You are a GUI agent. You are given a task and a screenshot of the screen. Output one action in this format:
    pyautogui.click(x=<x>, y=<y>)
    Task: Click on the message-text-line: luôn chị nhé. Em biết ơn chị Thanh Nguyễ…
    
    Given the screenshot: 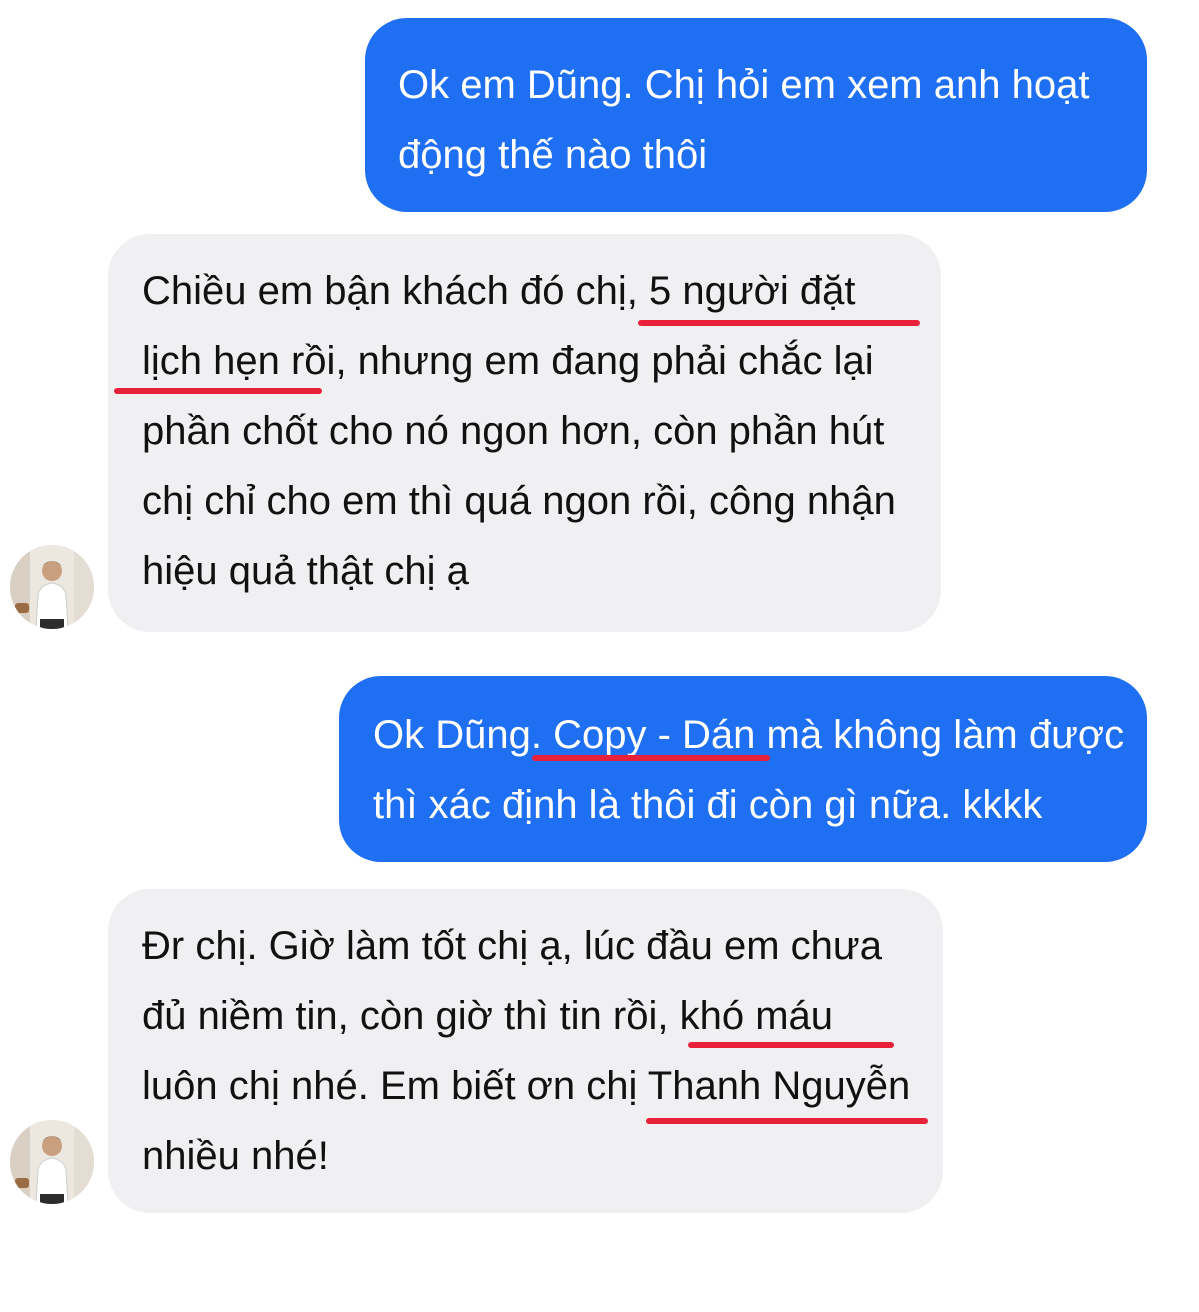 What is the action you would take?
    pyautogui.click(x=526, y=1086)
    